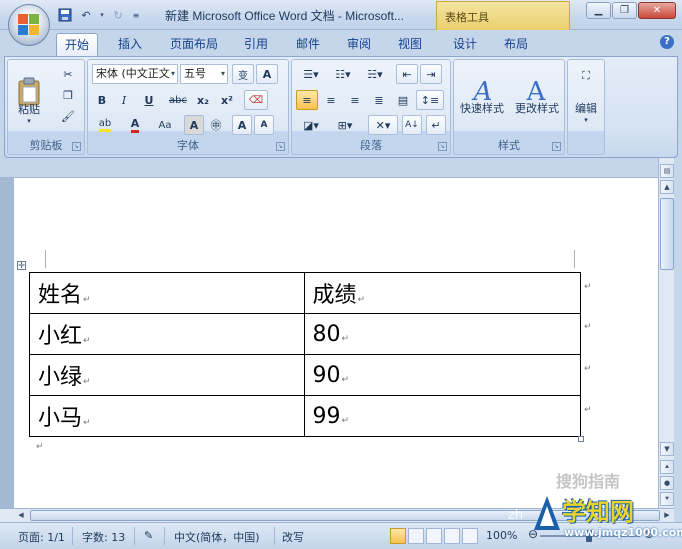  What do you see at coordinates (308, 44) in the screenshot?
I see `tab-mailings: 邮件` at bounding box center [308, 44].